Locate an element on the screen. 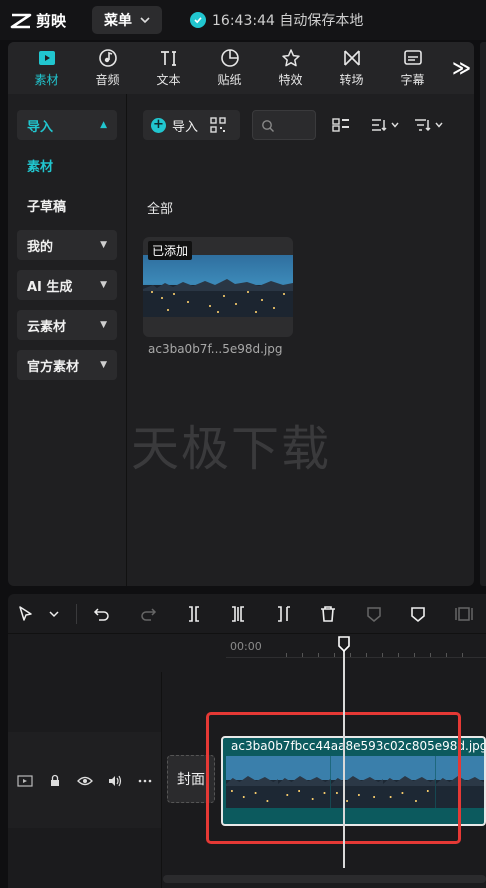 This screenshot has width=486, height=888. tab-sticker: 贴纸 is located at coordinates (229, 68).